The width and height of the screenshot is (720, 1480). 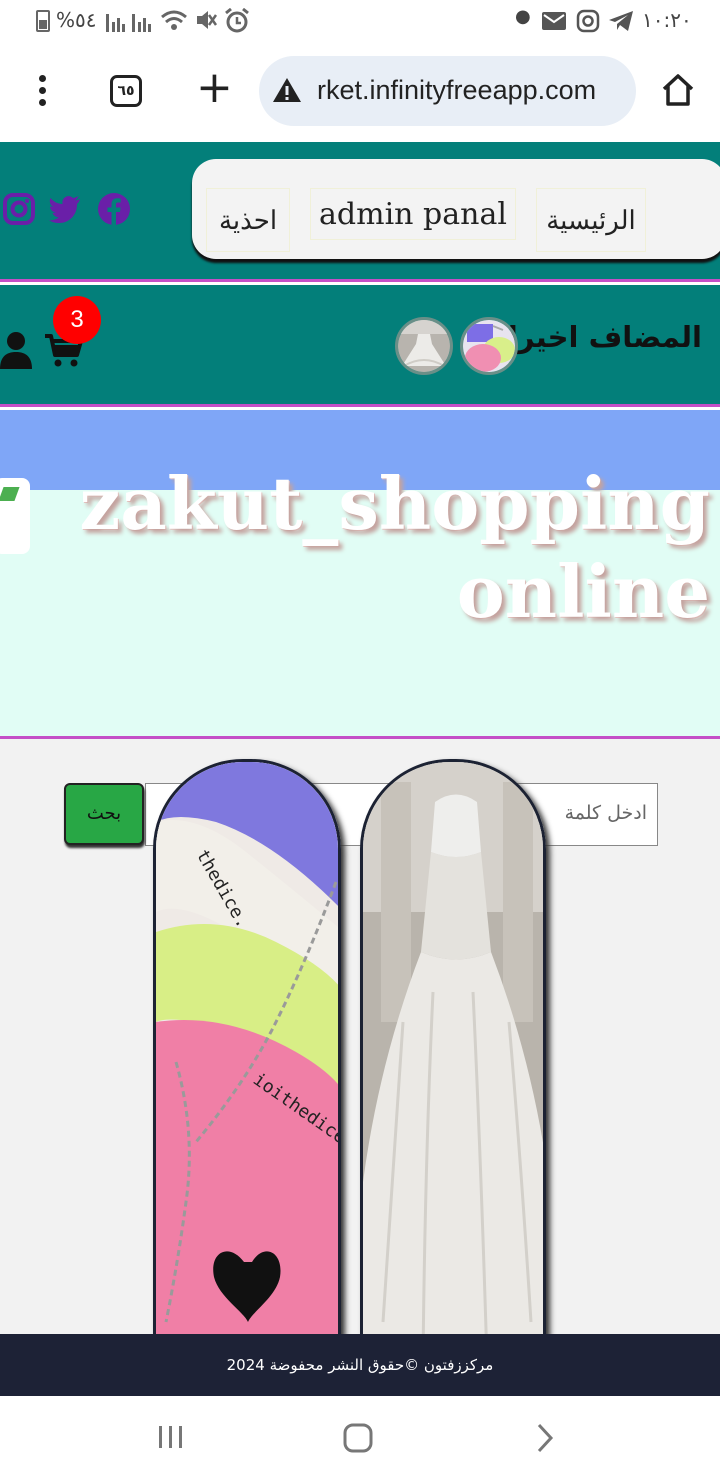 I want to click on nav-link-home: الرئيسية, so click(x=591, y=220).